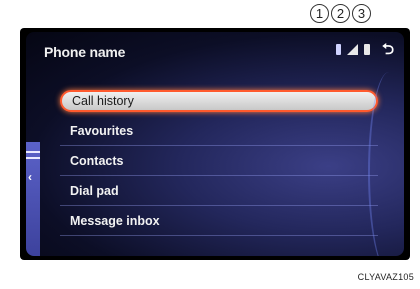 Image resolution: width=420 pixels, height=289 pixels. I want to click on menu-item-label: Favourites, so click(102, 130).